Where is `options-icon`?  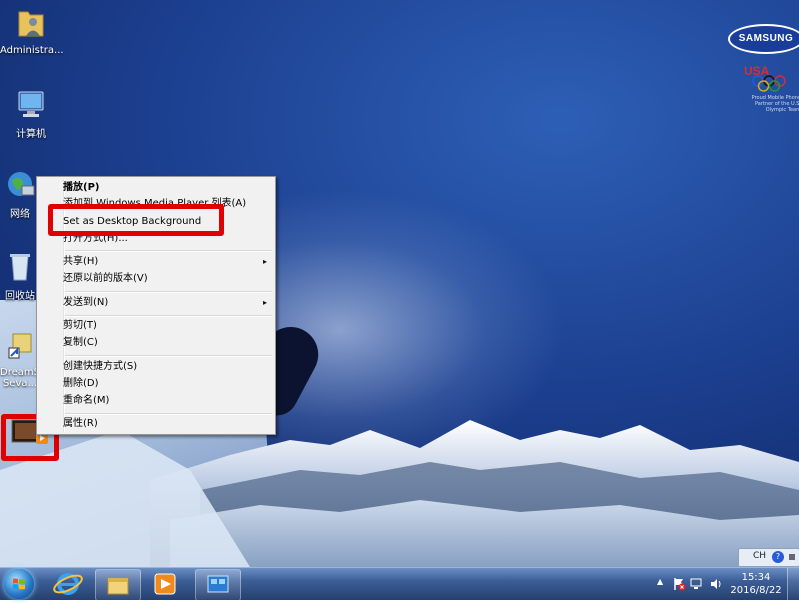 options-icon is located at coordinates (792, 557).